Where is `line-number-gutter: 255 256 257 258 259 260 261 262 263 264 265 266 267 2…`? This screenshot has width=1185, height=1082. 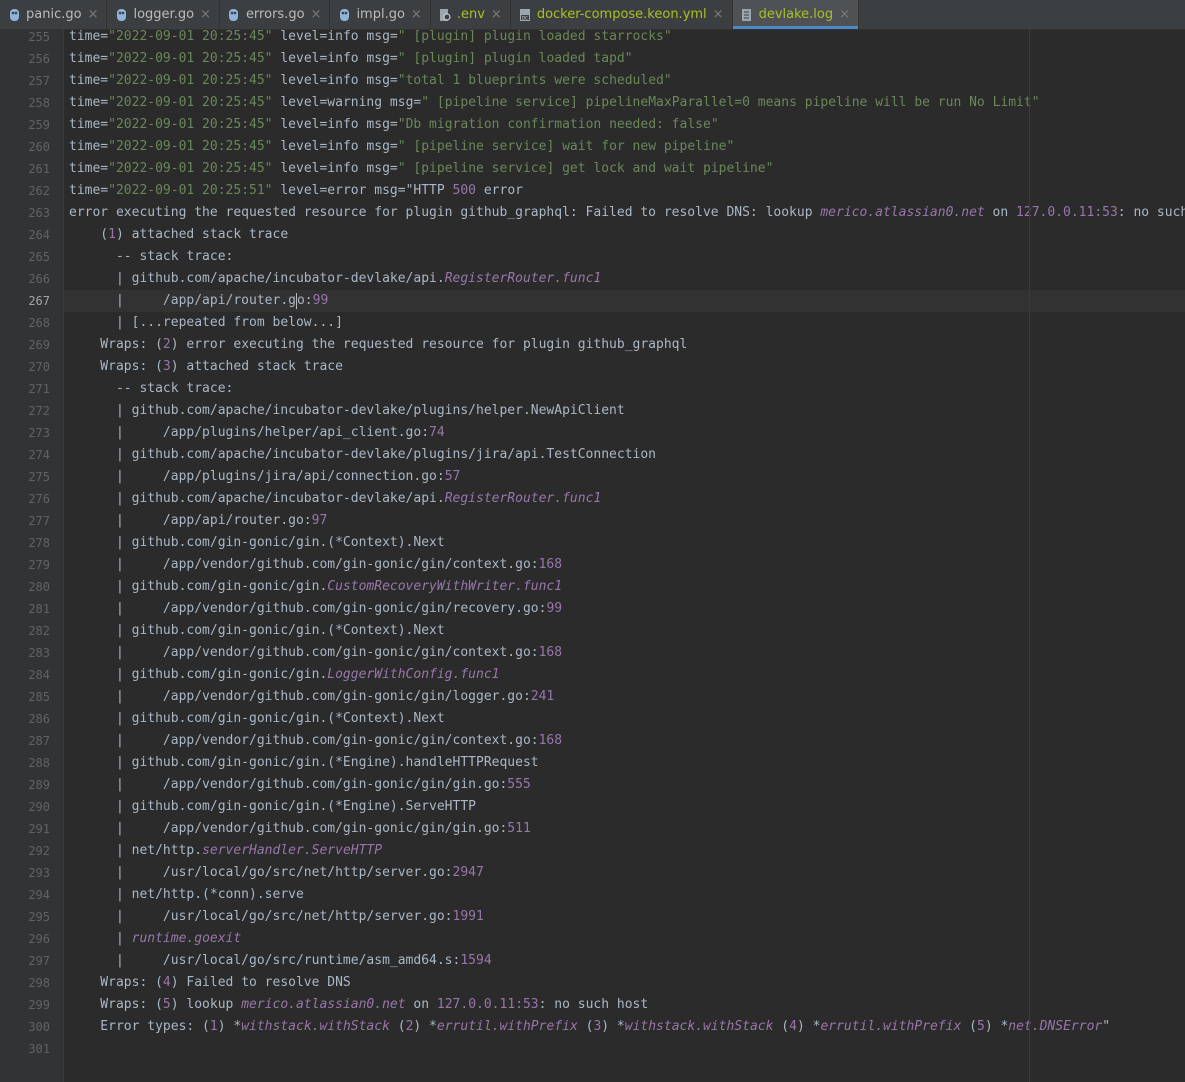 line-number-gutter: 255 256 257 258 259 260 261 262 263 264 265 266 267 2… is located at coordinates (32, 555).